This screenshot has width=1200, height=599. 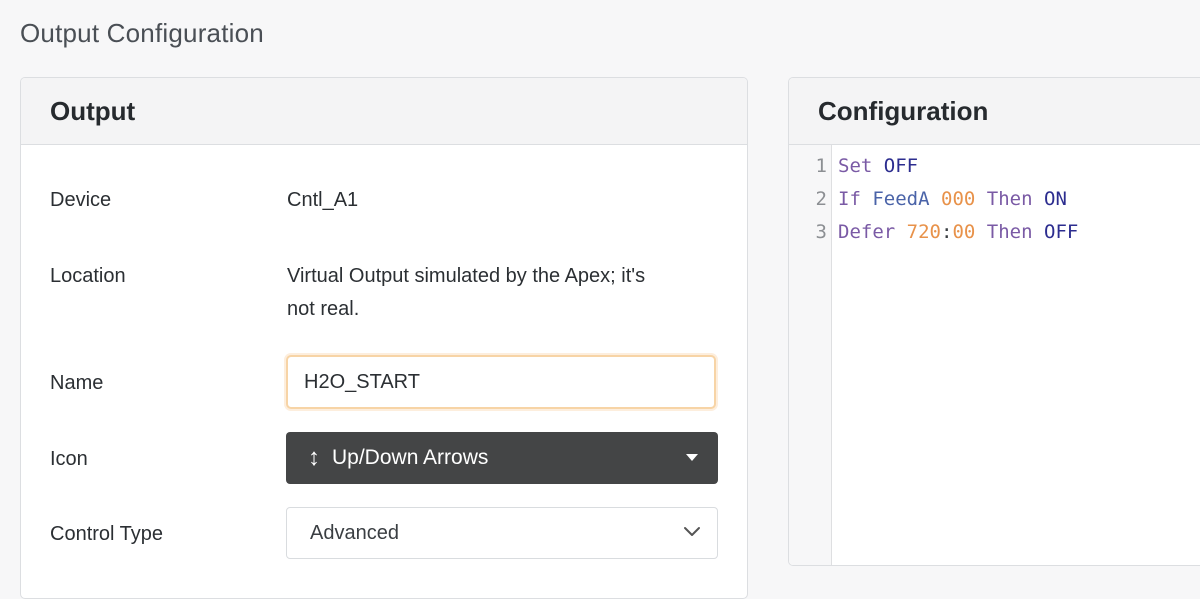 What do you see at coordinates (323, 309) in the screenshot?
I see `location-value-line2: not real.` at bounding box center [323, 309].